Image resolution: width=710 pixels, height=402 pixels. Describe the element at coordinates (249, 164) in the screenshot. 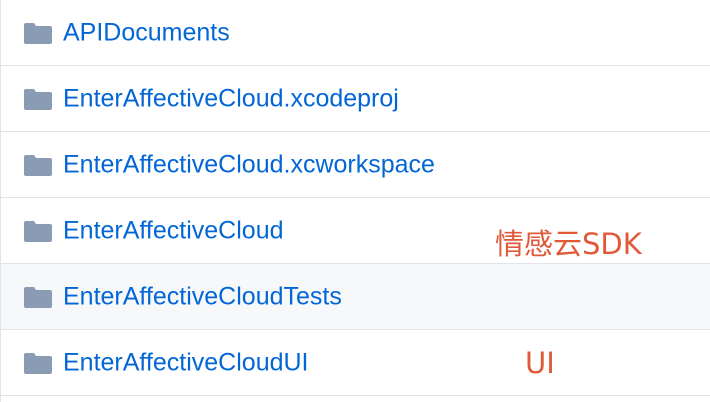

I see `file-link: EnterAffectiveCloud.xcworkspace` at that location.